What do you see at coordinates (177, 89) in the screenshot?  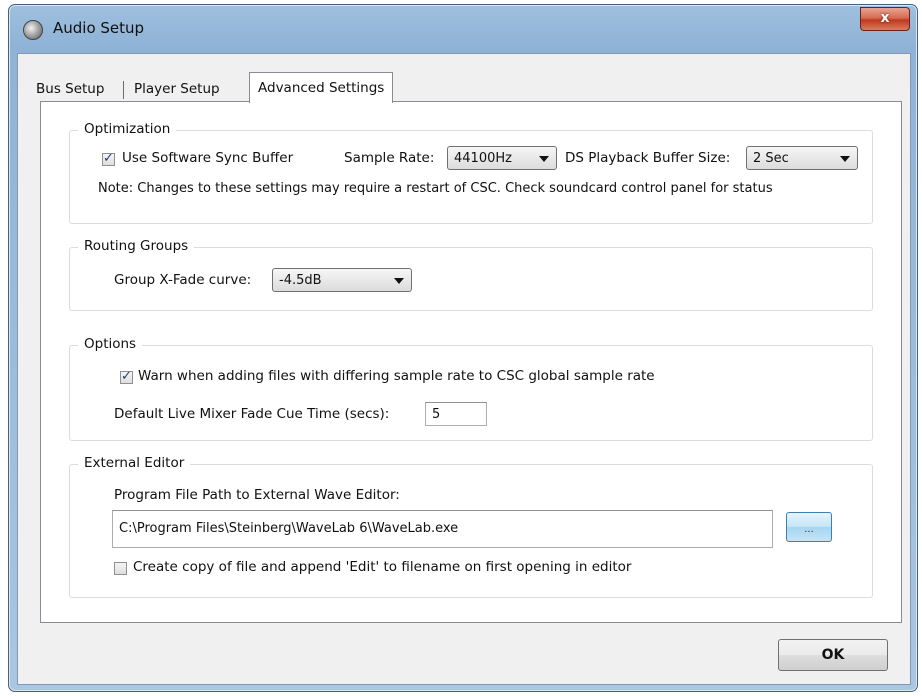 I see `tab-player-setup: Player Setup` at bounding box center [177, 89].